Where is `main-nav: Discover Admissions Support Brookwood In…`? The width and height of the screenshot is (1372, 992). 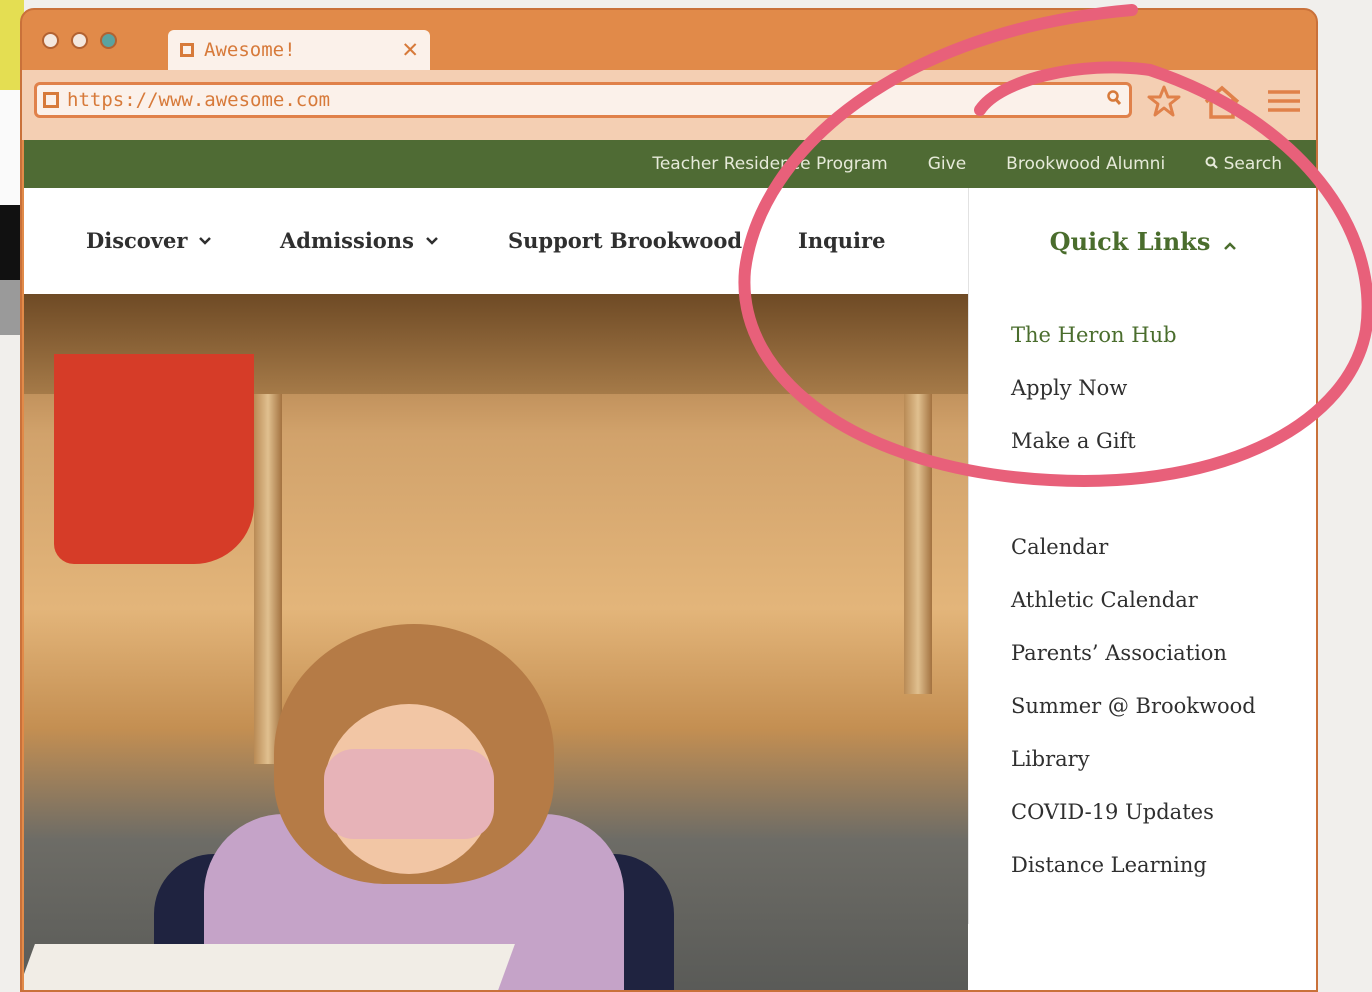 main-nav: Discover Admissions Support Brookwood In… is located at coordinates (670, 241).